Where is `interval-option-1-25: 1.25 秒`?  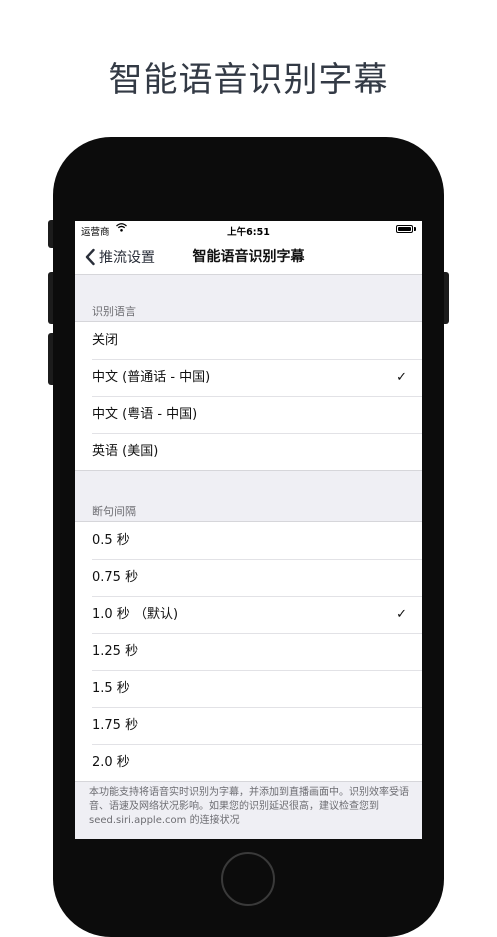
interval-option-1-25: 1.25 秒 is located at coordinates (248, 651).